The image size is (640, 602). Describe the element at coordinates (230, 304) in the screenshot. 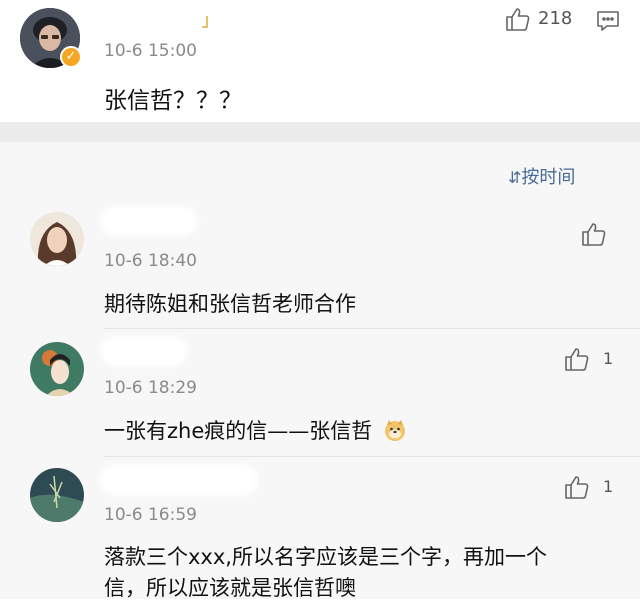

I see `comment-text: 期待陈姐和张信哲老师合作` at that location.